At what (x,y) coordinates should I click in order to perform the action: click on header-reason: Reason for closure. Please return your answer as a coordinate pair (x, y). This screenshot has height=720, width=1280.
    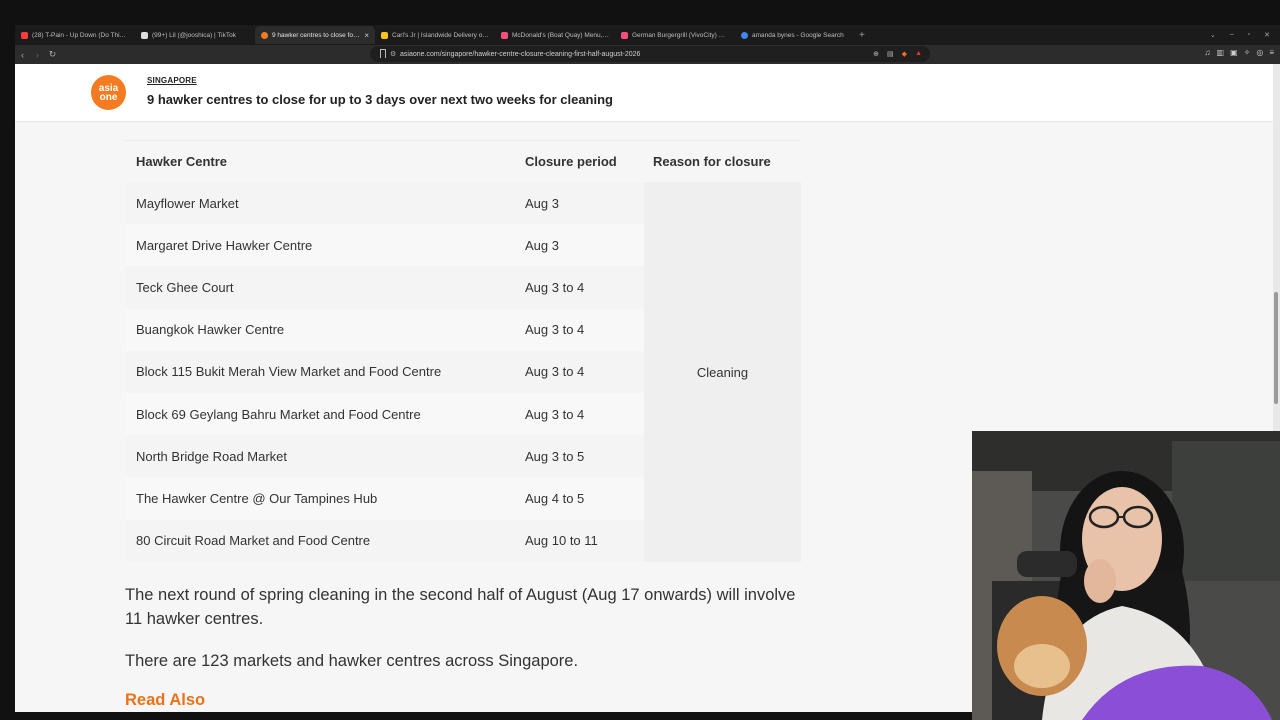
    Looking at the image, I should click on (712, 161).